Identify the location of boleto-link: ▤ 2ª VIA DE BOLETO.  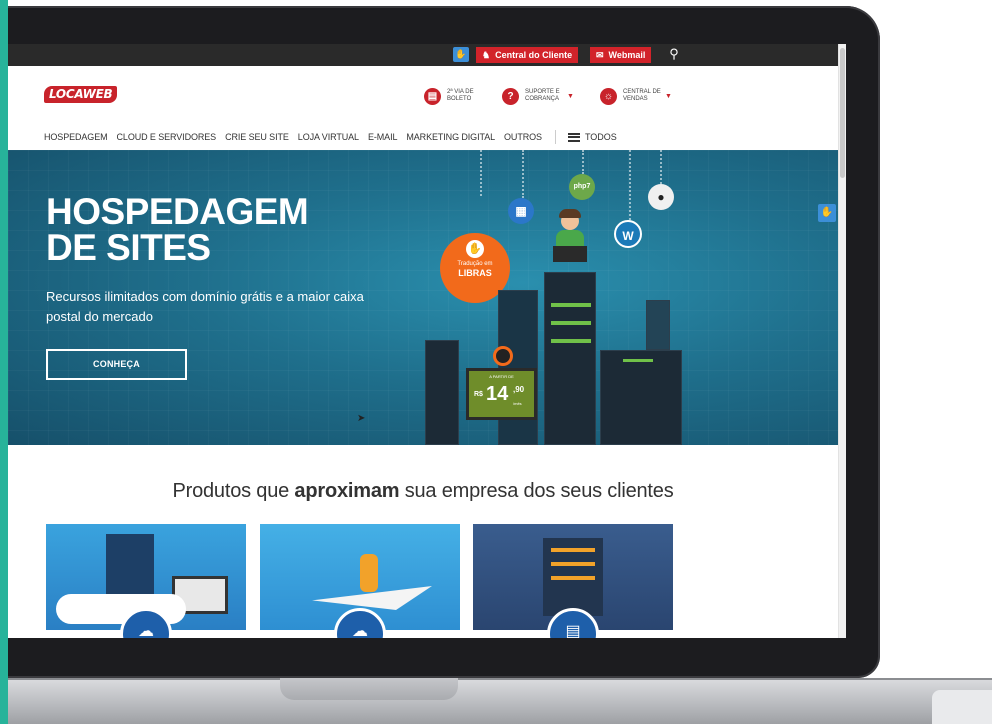
(455, 96).